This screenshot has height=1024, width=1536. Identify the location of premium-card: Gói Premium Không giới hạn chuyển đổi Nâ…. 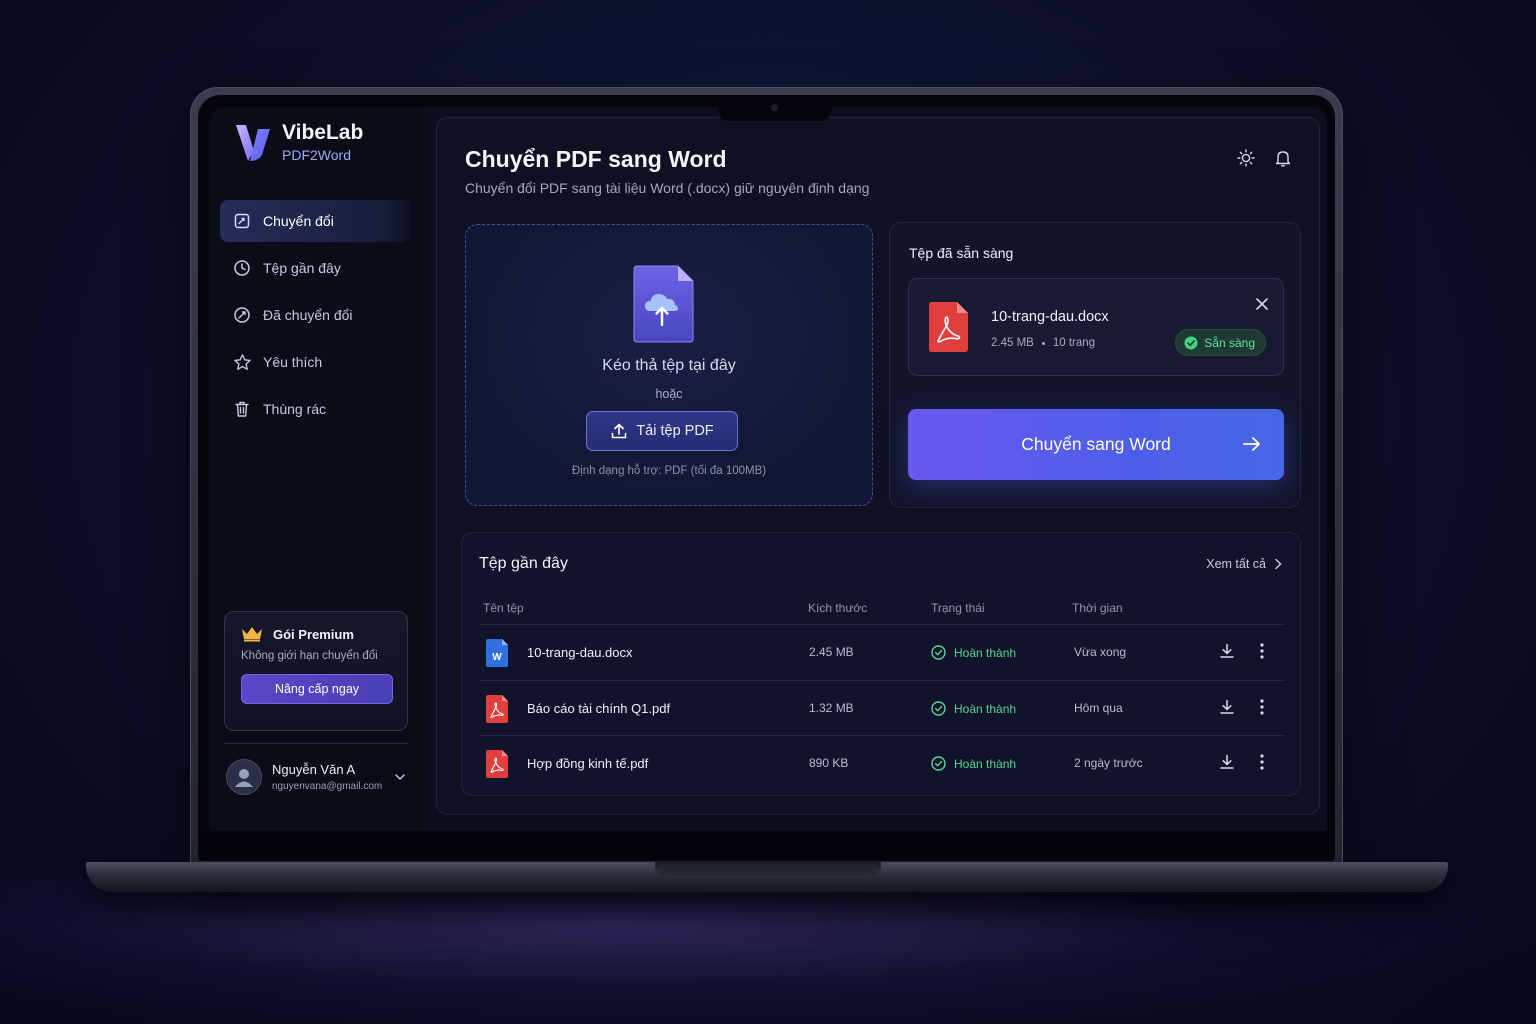
(316, 671).